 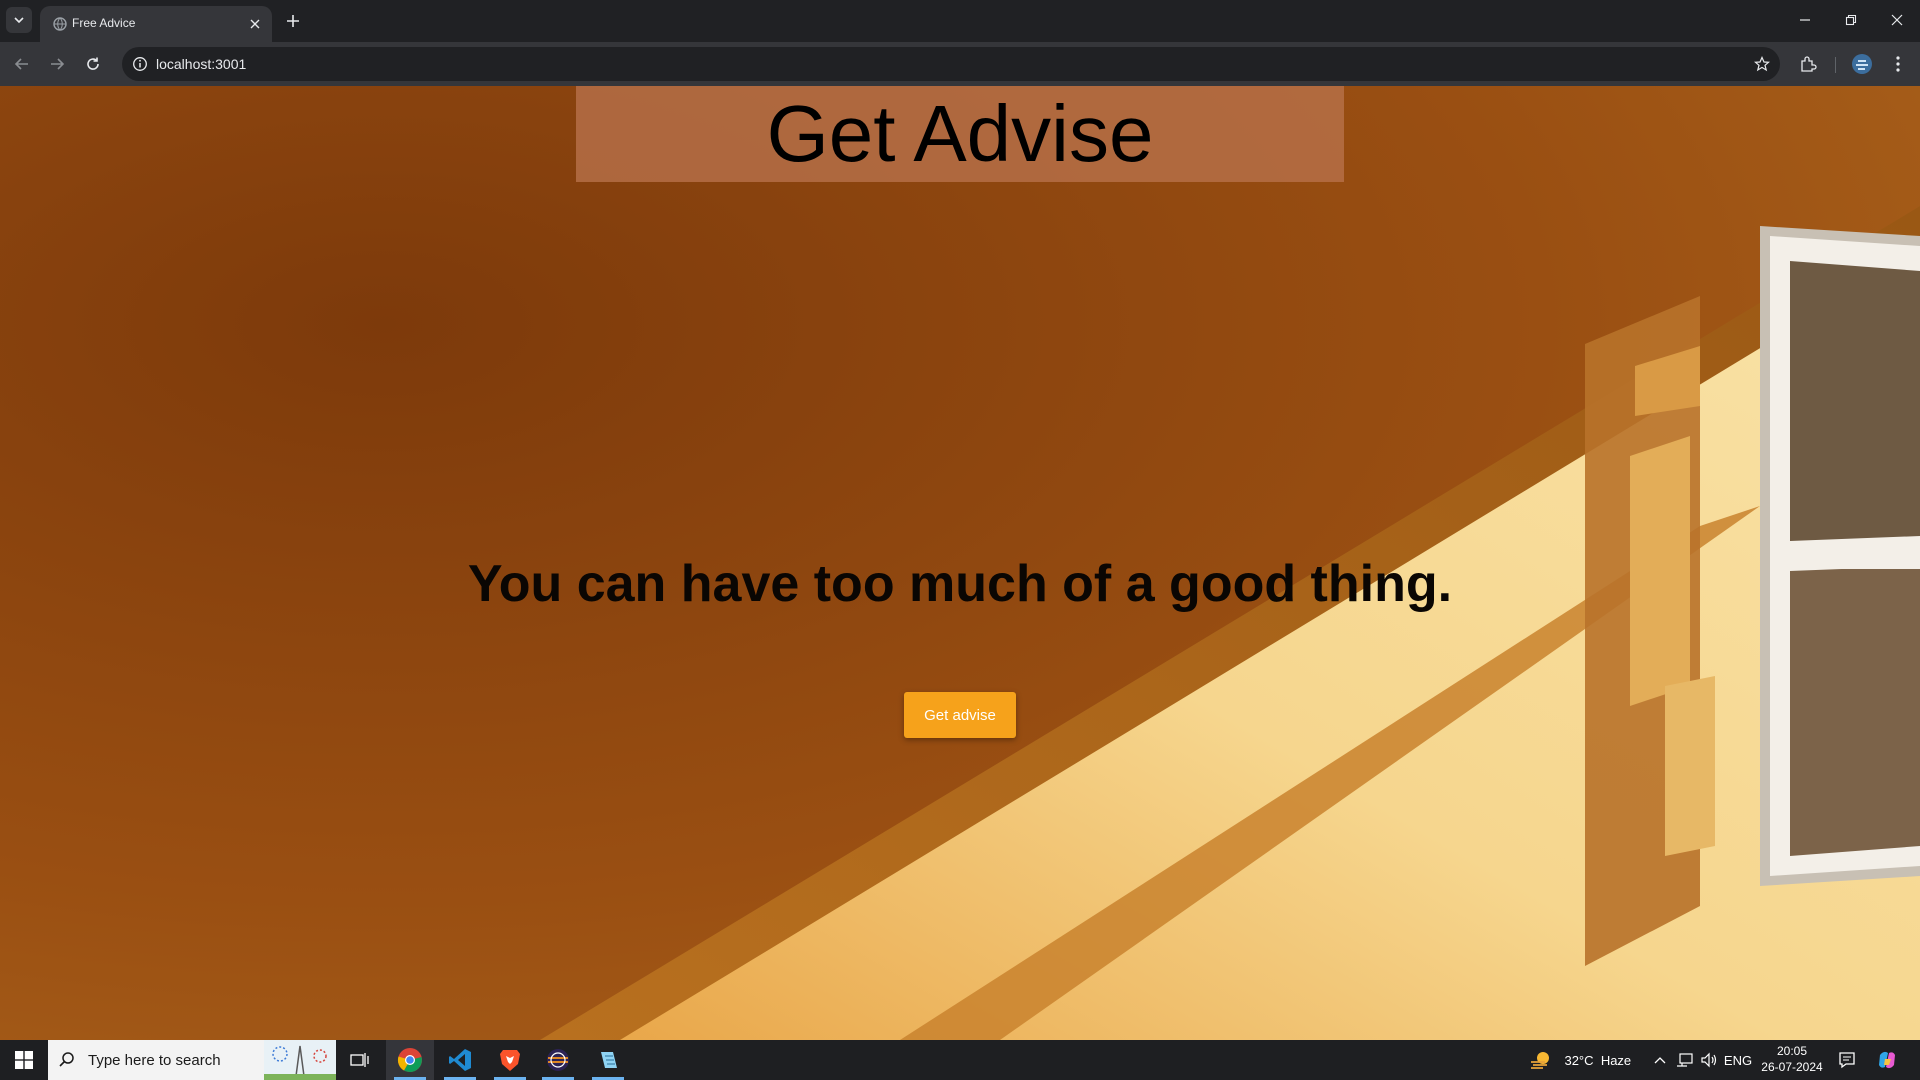 I want to click on minimize-icon, so click(x=1805, y=20).